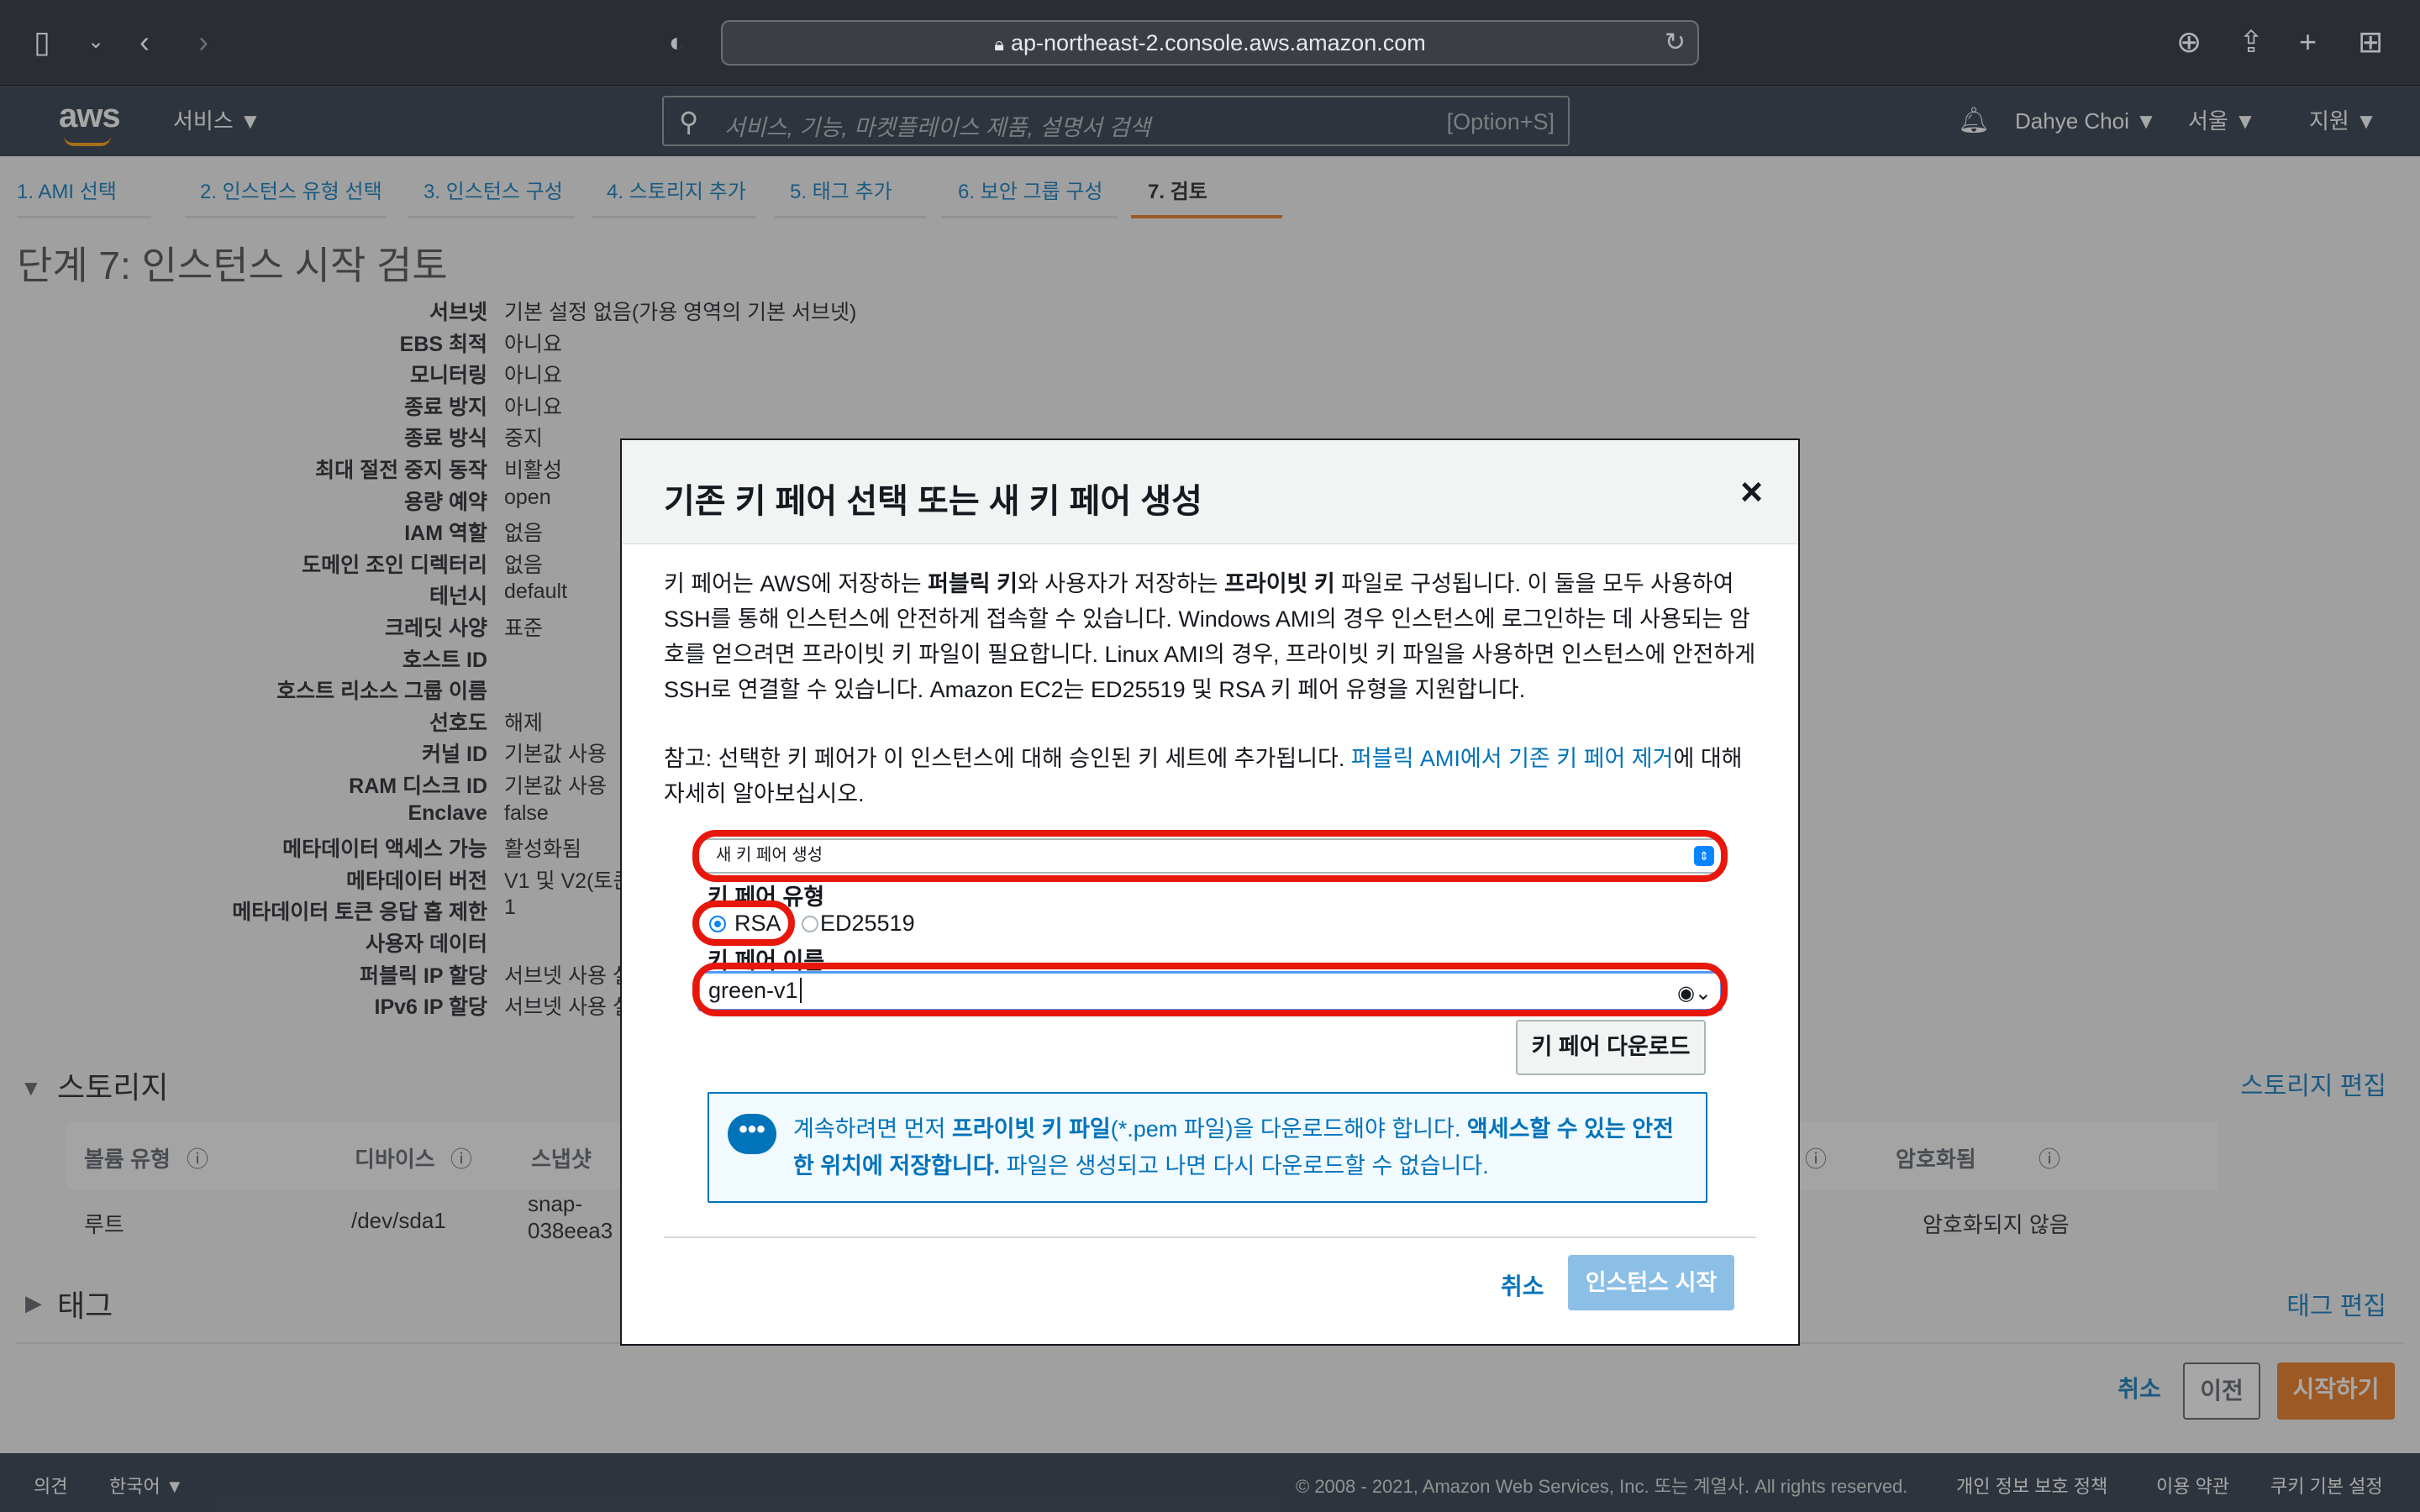 Image resolution: width=2420 pixels, height=1512 pixels. What do you see at coordinates (203, 42) in the screenshot?
I see `forward-icon: ›` at bounding box center [203, 42].